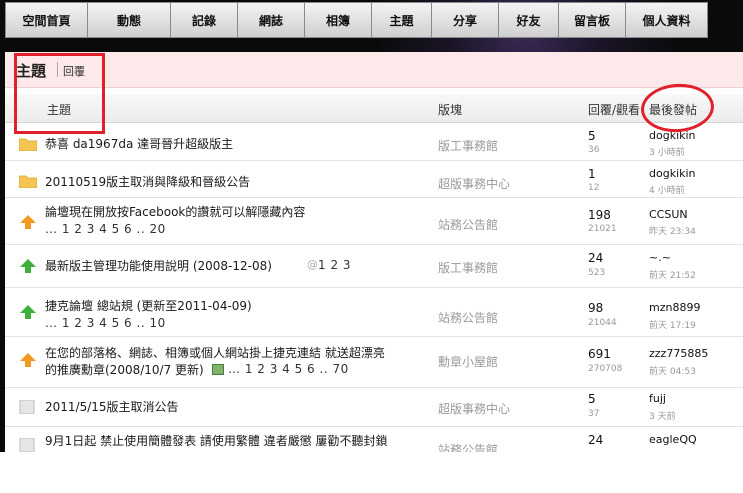  I want to click on nav-guestbook: 留言板, so click(592, 20).